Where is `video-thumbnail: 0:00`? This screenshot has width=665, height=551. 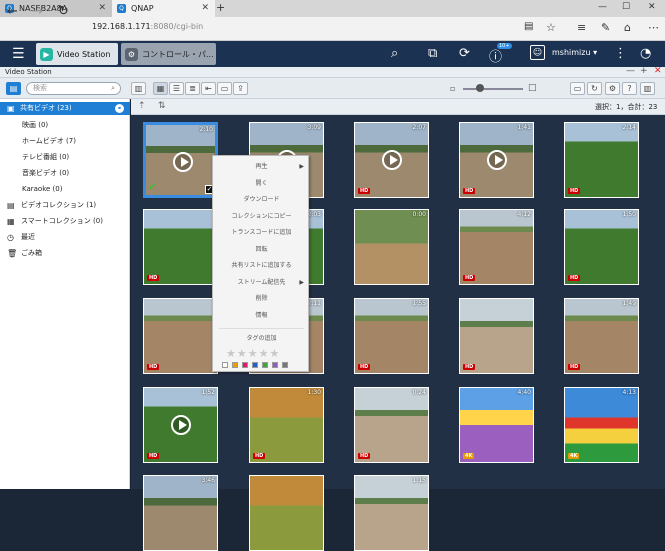 video-thumbnail: 0:00 is located at coordinates (391, 247).